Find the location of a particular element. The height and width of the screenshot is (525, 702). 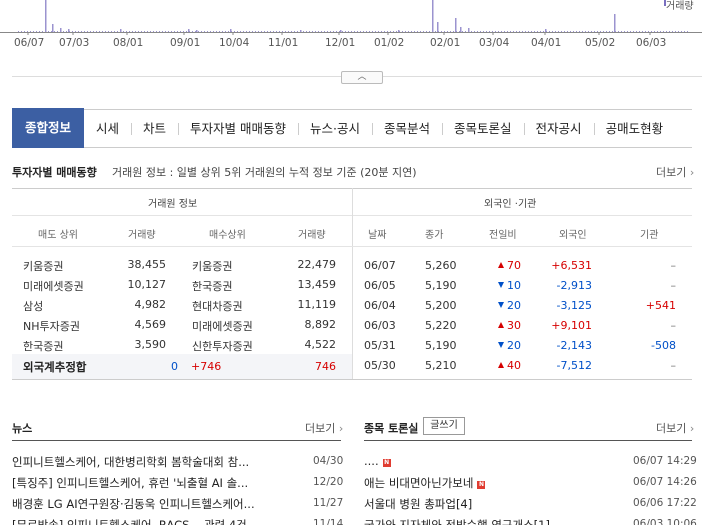

row-change-value: 40 is located at coordinates (514, 365).